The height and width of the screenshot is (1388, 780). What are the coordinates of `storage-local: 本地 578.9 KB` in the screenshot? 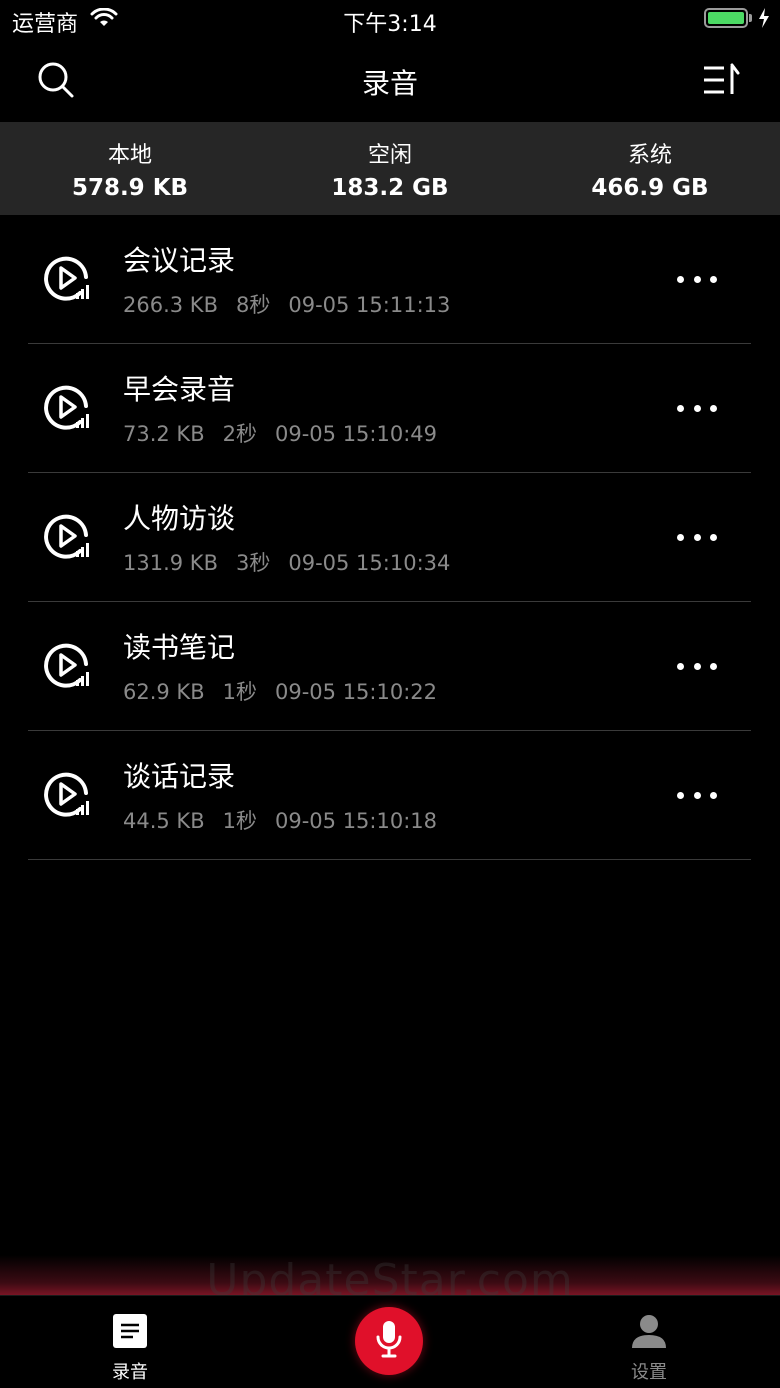 It's located at (130, 168).